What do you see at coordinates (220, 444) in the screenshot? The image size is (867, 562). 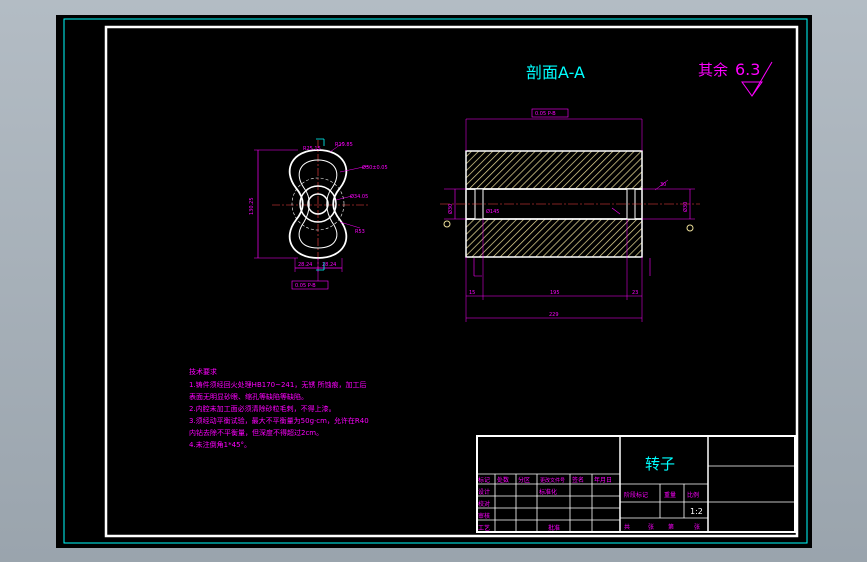 I see `note-line-6: 4.未注倒角1*45°。` at bounding box center [220, 444].